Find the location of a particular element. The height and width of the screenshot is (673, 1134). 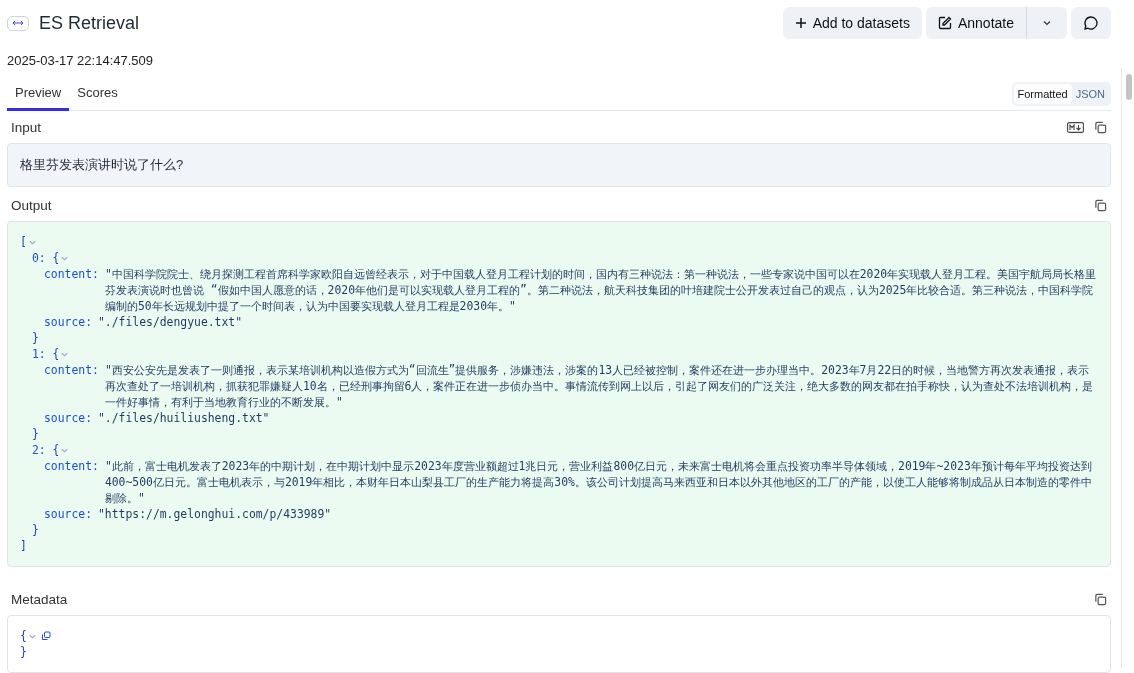

json-value: "https://m.gelonghui.com/p/433989" is located at coordinates (215, 514).